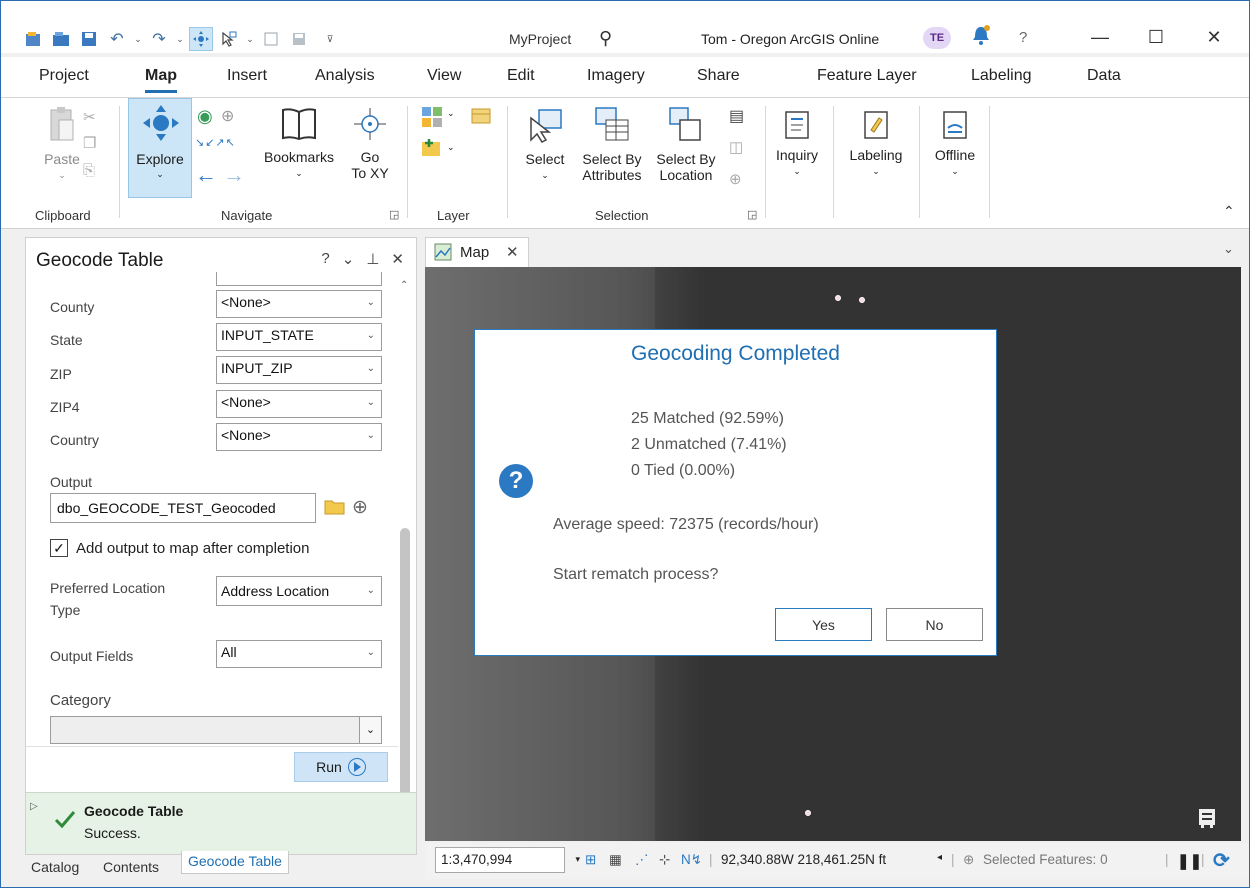 The image size is (1250, 888). Describe the element at coordinates (1156, 37) in the screenshot. I see `maximize-button: ☐` at that location.